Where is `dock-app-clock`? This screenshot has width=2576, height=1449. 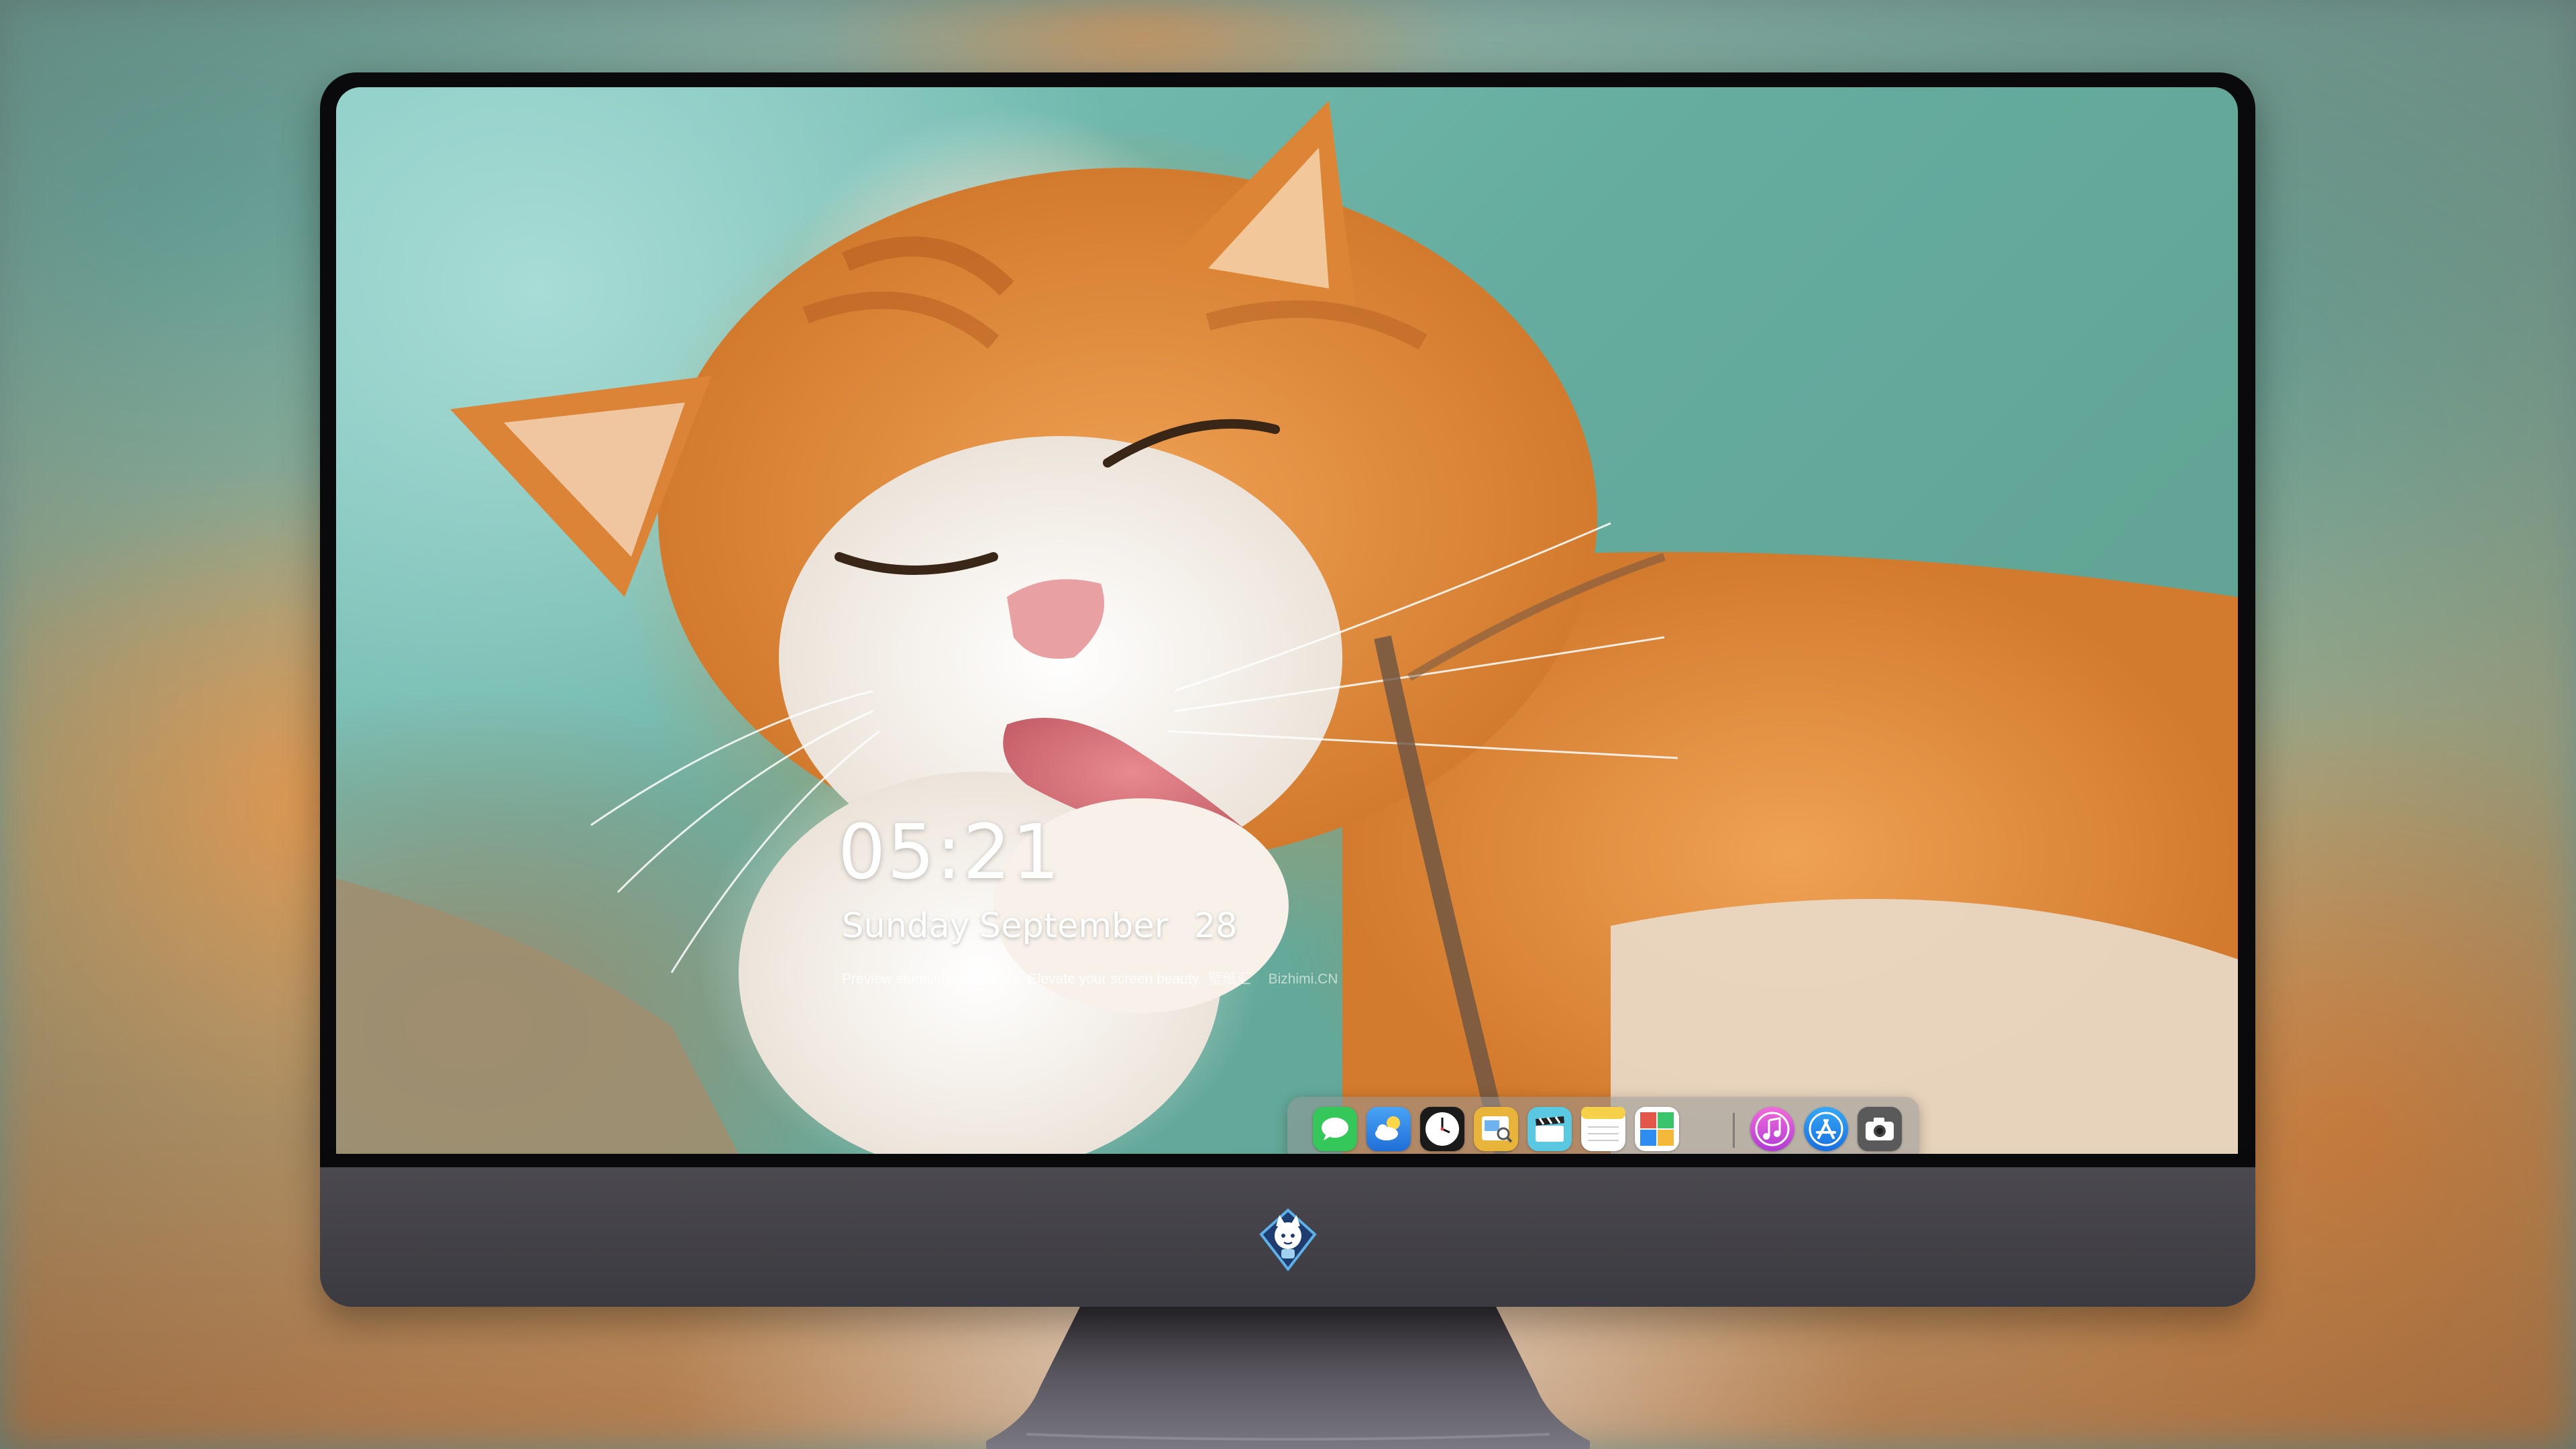 dock-app-clock is located at coordinates (1442, 1129).